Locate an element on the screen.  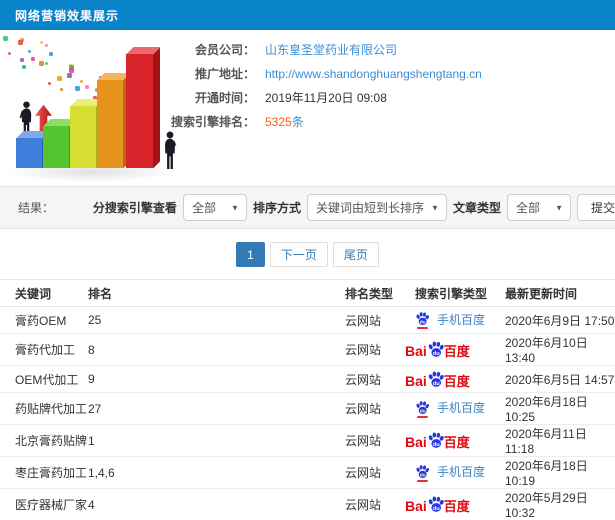
page-1-button: 1 is located at coordinates (250, 254).